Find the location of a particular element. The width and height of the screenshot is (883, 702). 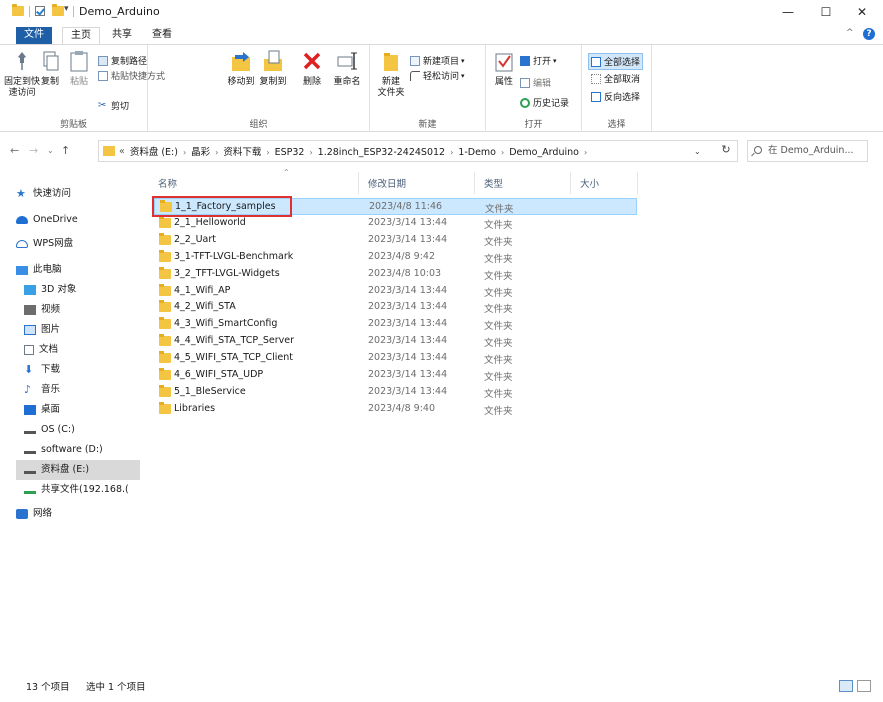

sidebar-item: software (D:) is located at coordinates (87, 450).